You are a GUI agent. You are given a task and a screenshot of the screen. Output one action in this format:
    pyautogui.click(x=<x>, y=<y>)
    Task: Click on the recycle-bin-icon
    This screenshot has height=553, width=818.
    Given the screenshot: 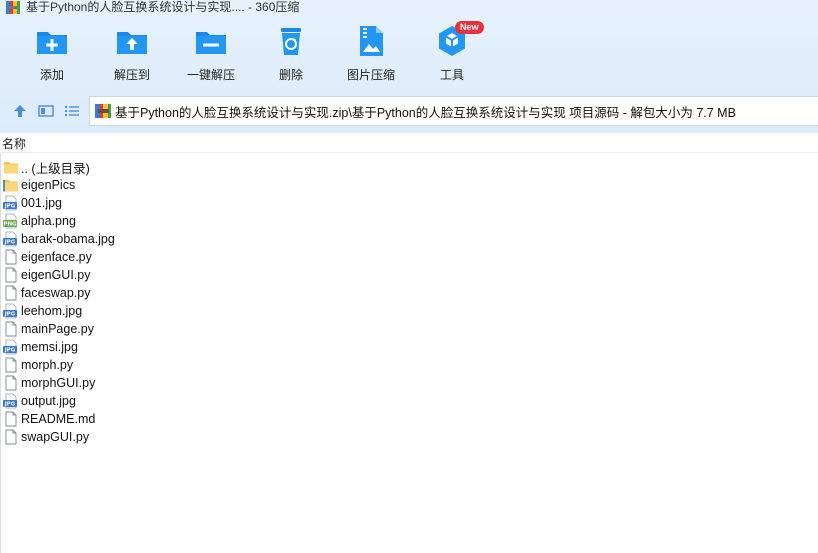 What is the action you would take?
    pyautogui.click(x=291, y=41)
    